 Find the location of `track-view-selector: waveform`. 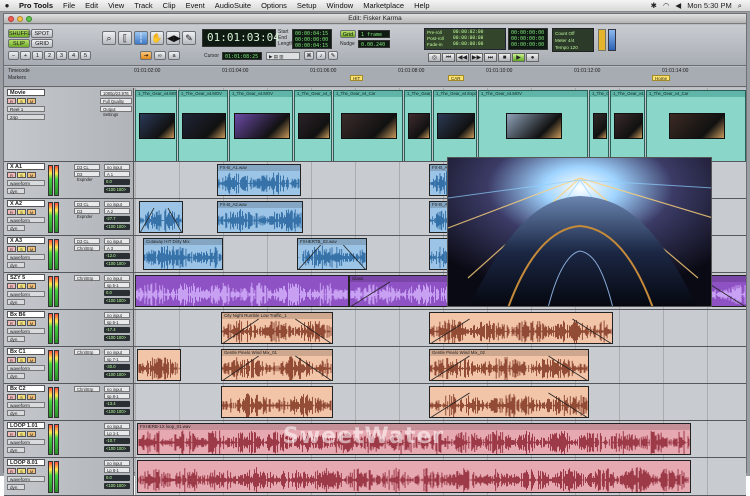

track-view-selector: waveform is located at coordinates (26, 442).